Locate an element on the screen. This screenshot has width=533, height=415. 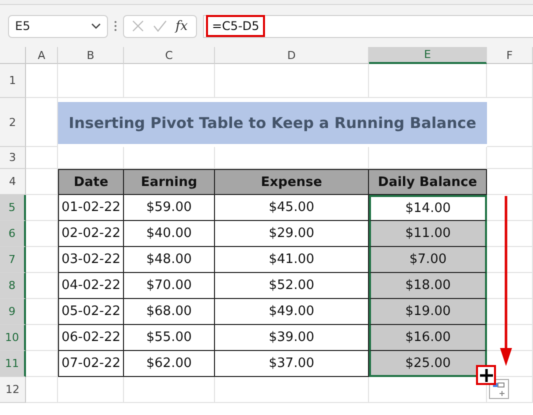
table-cell: 06-02-22 is located at coordinates (91, 338).